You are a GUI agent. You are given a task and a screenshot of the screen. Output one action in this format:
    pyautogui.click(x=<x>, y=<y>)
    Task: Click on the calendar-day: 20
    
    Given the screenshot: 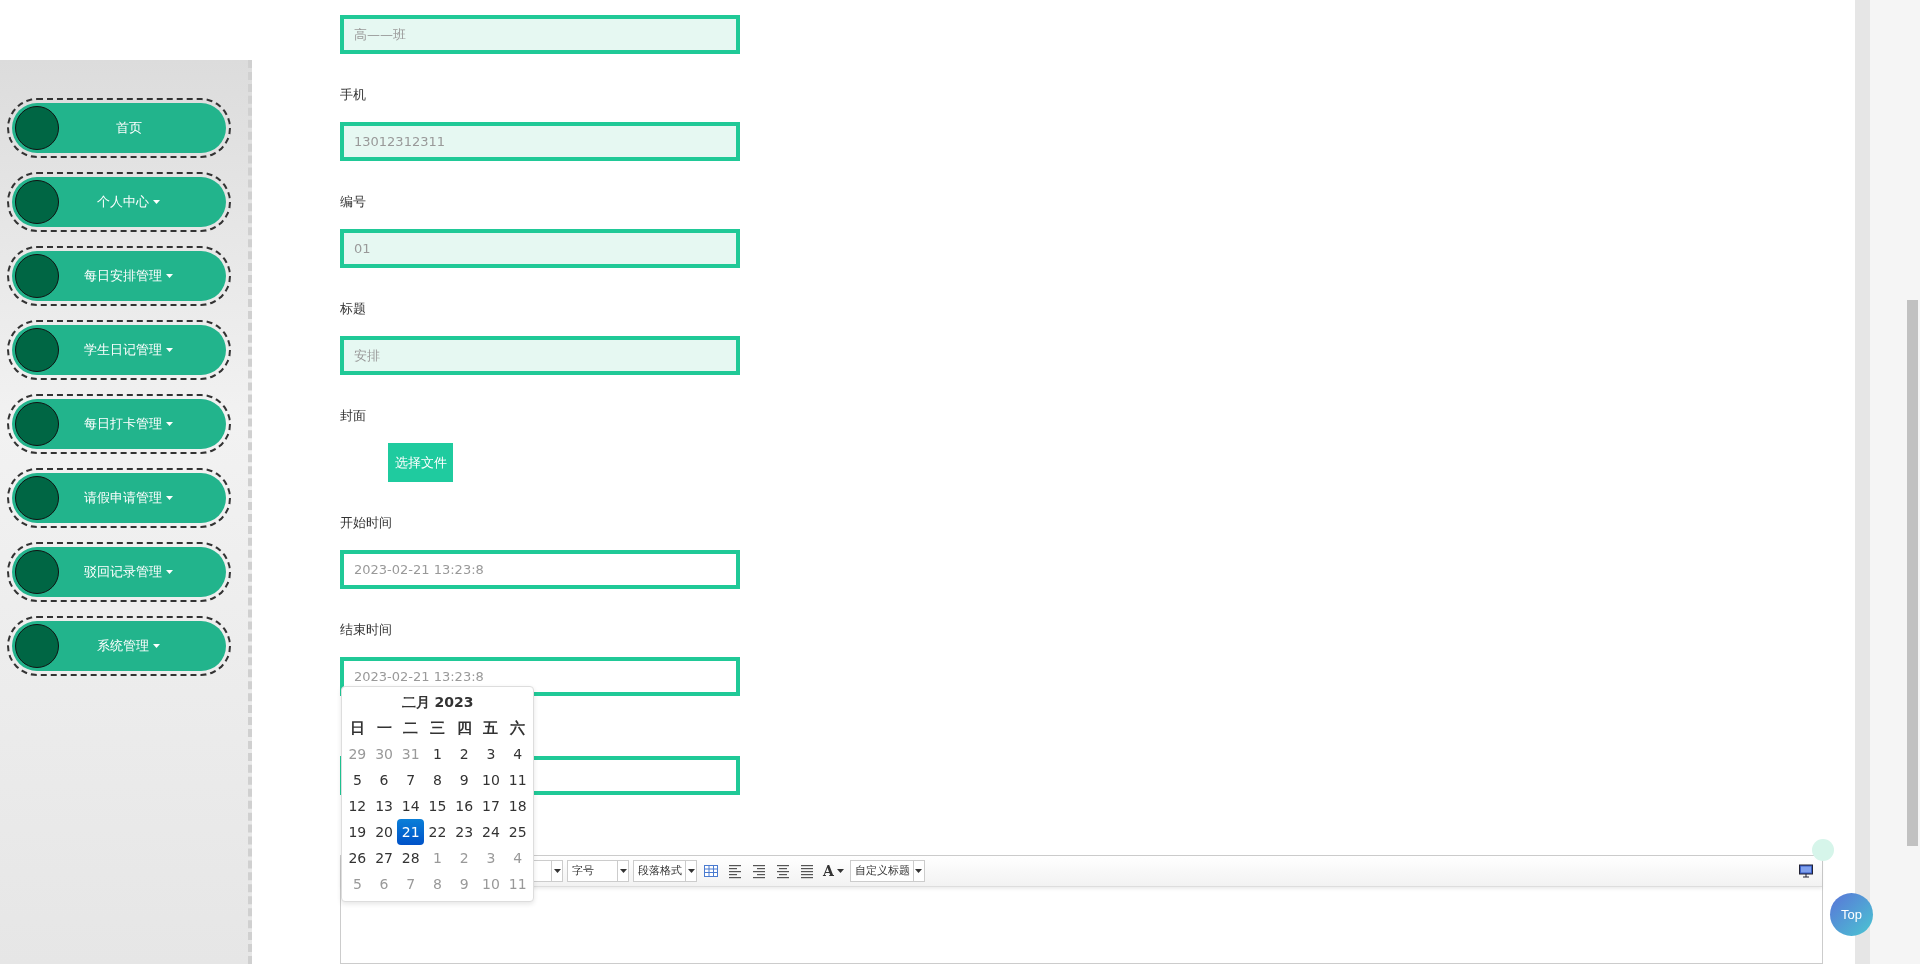 What is the action you would take?
    pyautogui.click(x=384, y=832)
    